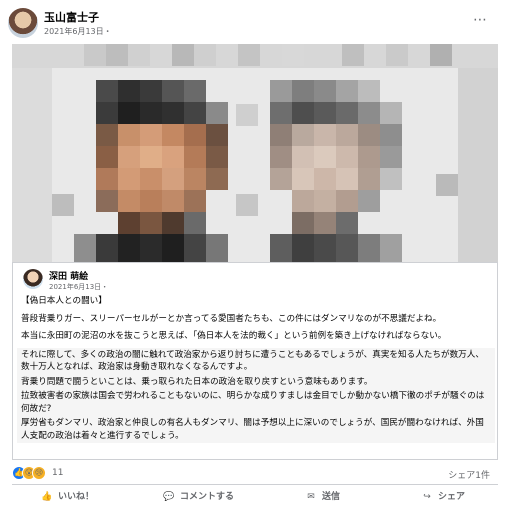 This screenshot has height=518, width=518. What do you see at coordinates (78, 31) in the screenshot?
I see `post-date: 2021年6月13日・` at bounding box center [78, 31].